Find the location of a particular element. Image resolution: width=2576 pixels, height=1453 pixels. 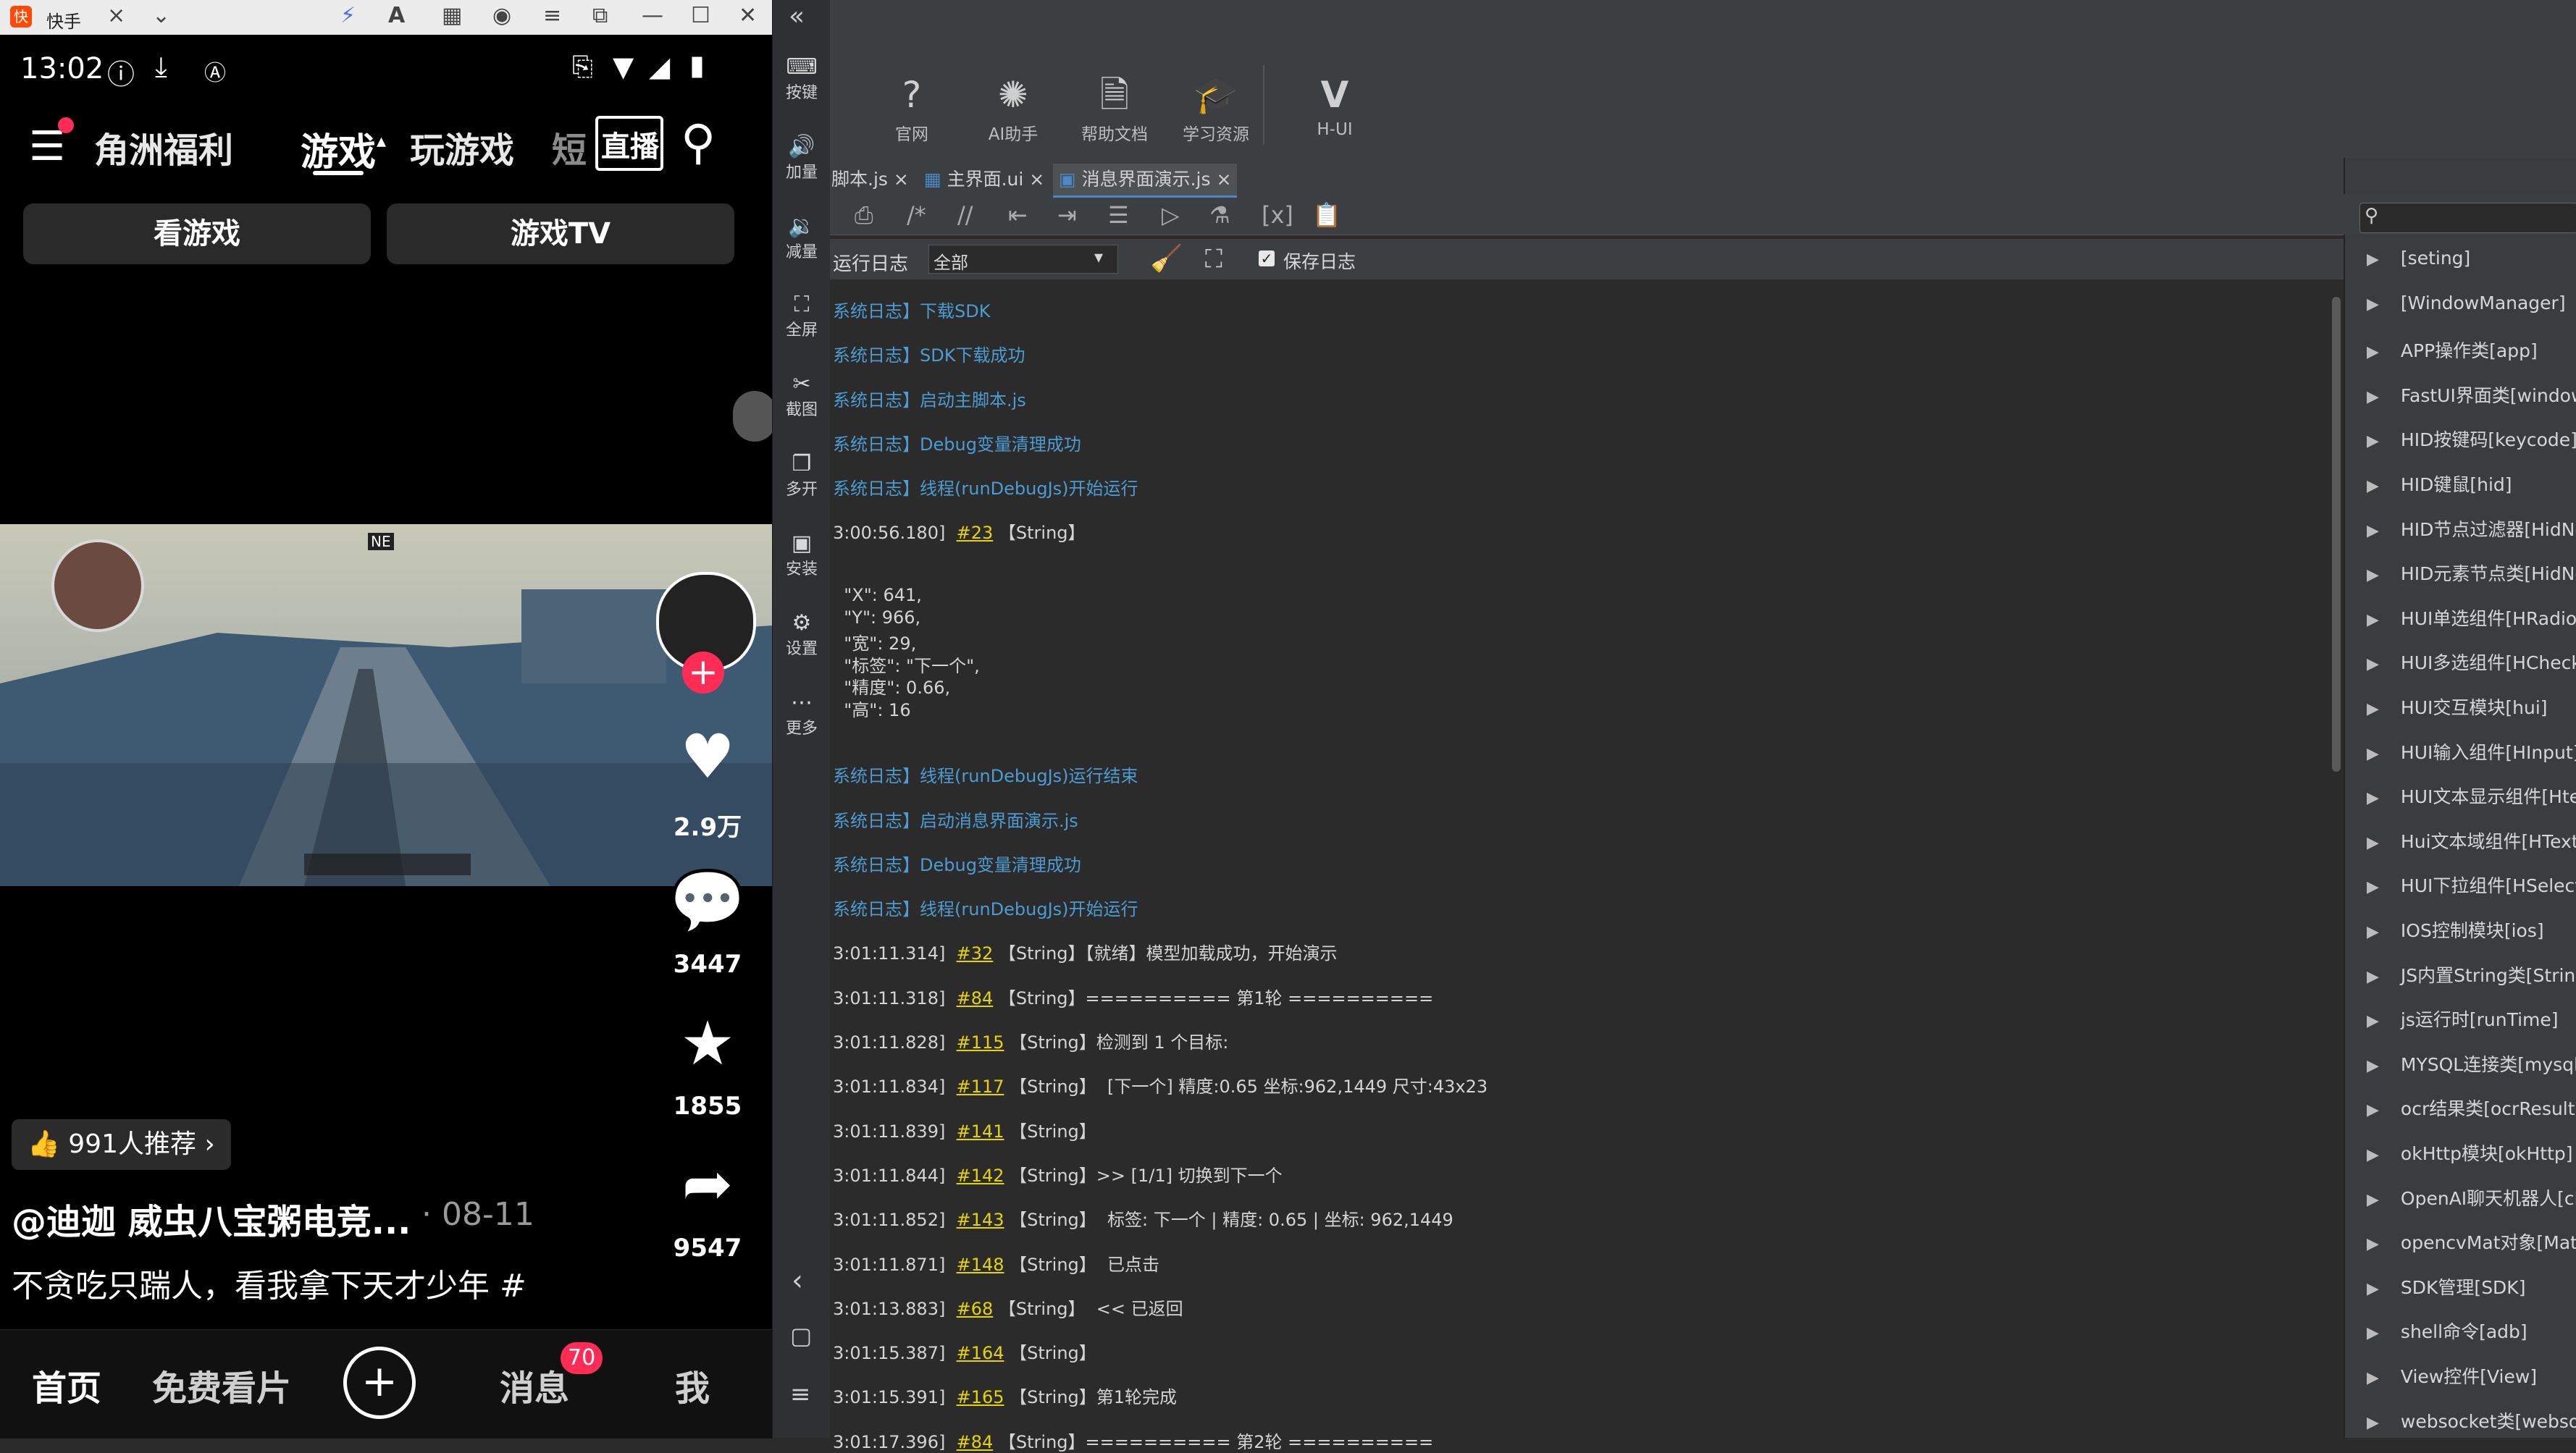

api-module-item: ▶ HID按键码[keycode] is located at coordinates (2471, 439).